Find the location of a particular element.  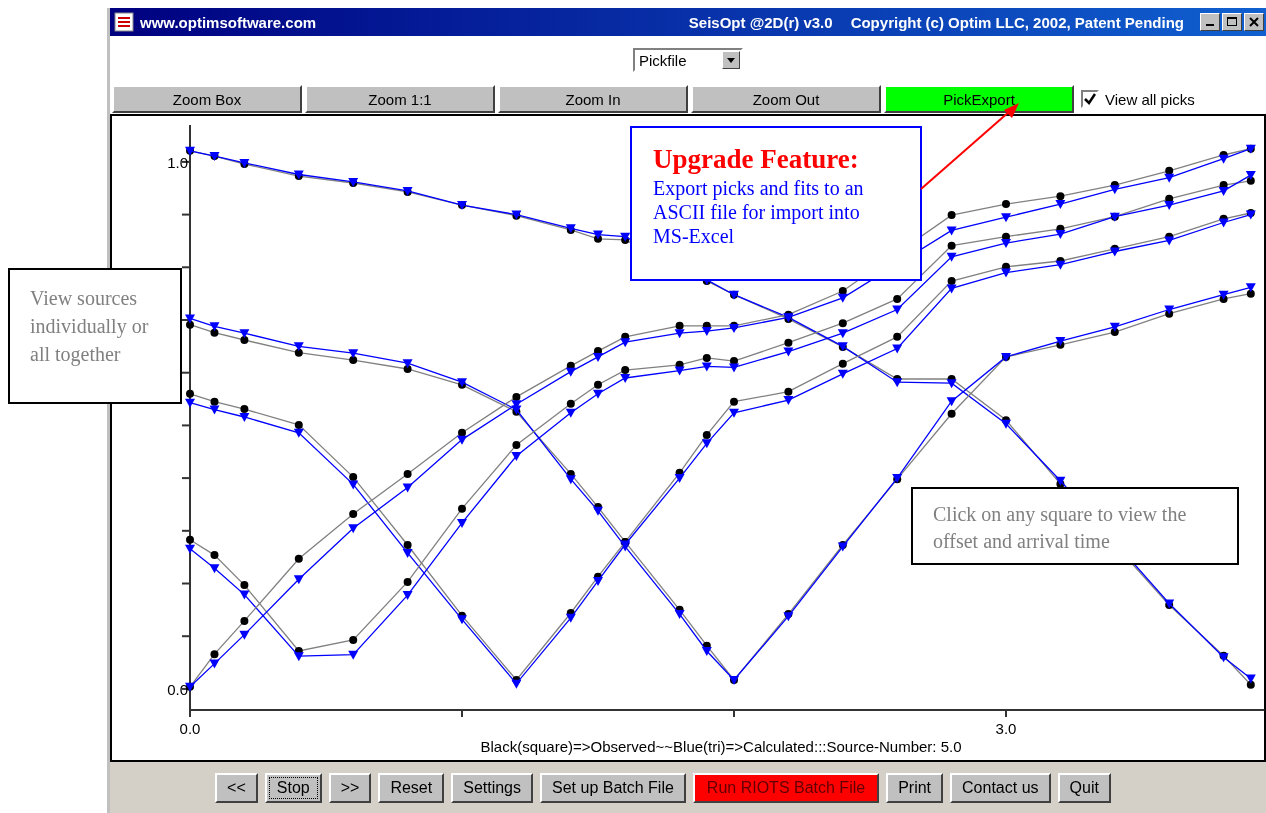

callout-title: Upgrade Feature: is located at coordinates (756, 159).